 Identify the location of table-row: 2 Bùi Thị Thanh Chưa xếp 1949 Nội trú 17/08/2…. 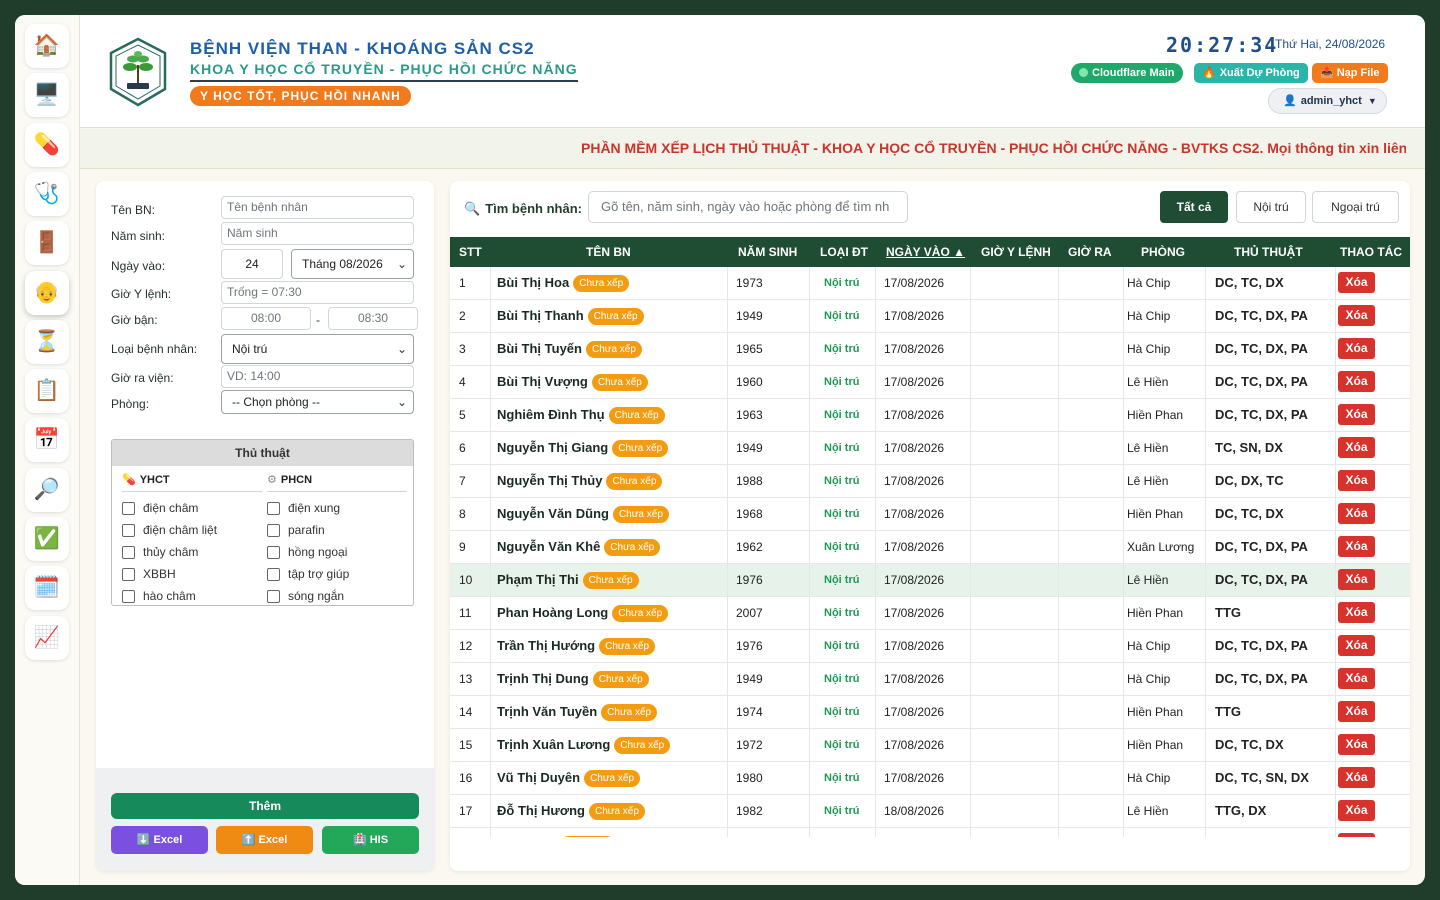
(930, 316).